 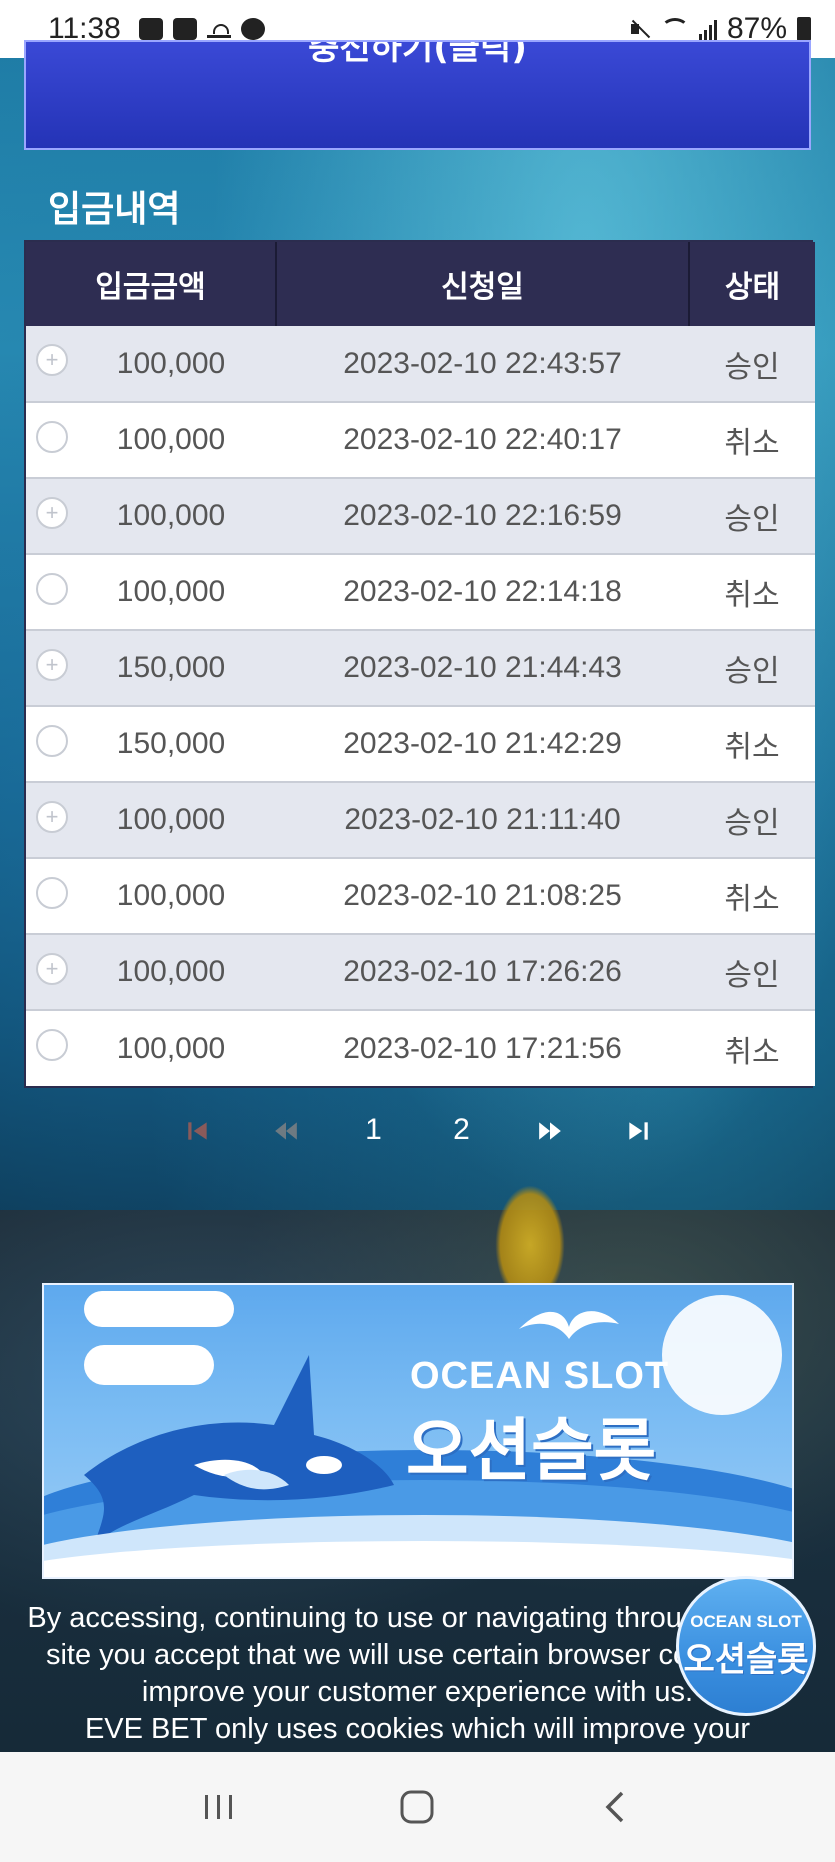 I want to click on seagull-icon, so click(x=569, y=1325).